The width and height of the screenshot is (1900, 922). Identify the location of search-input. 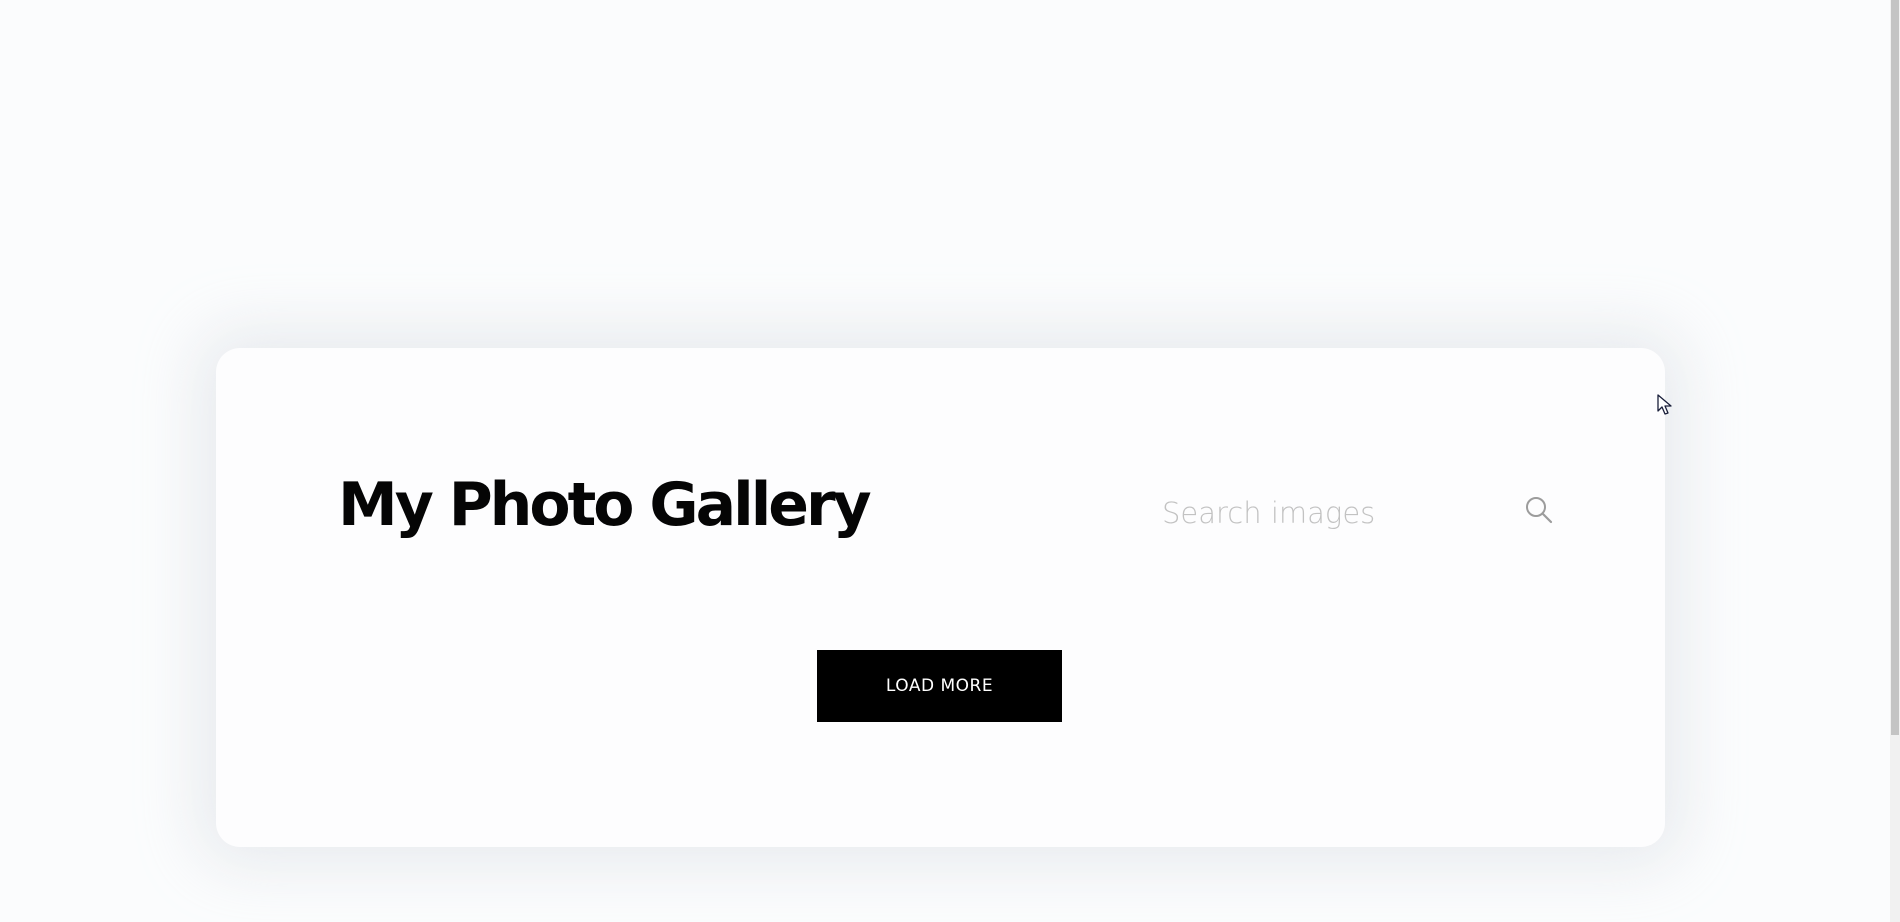
(1327, 513).